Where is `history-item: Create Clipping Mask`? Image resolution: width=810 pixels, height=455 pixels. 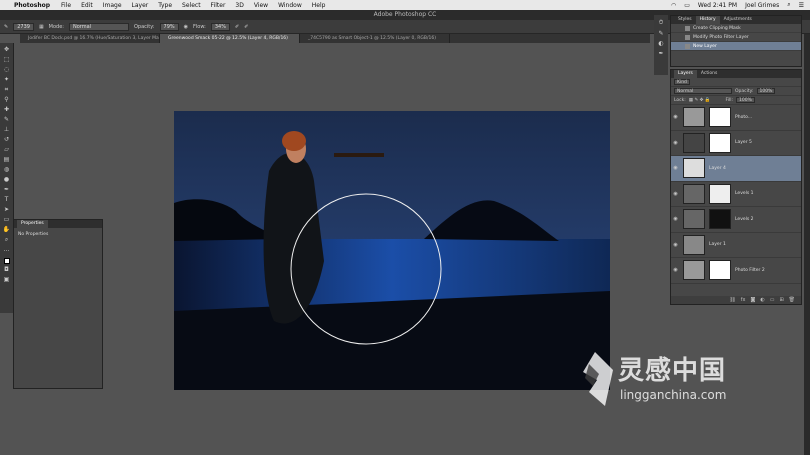 history-item: Create Clipping Mask is located at coordinates (736, 28).